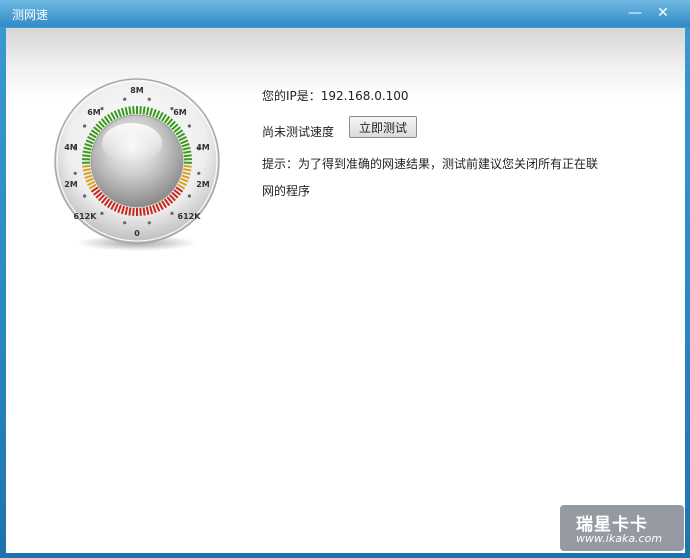 Image resolution: width=690 pixels, height=558 pixels. Describe the element at coordinates (71, 147) in the screenshot. I see `gauge-label-mid-left: 4M` at that location.